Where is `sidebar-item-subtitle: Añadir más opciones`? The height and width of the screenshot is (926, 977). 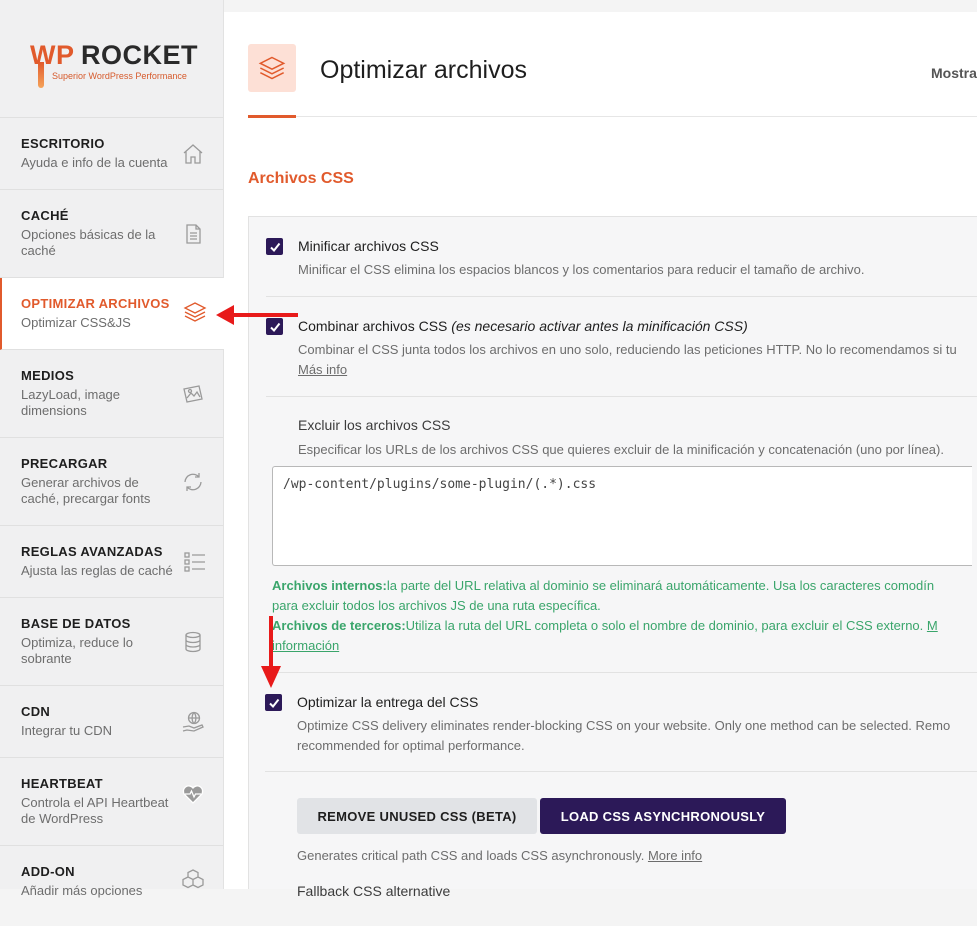
sidebar-item-subtitle: Añadir más opciones is located at coordinates (82, 890).